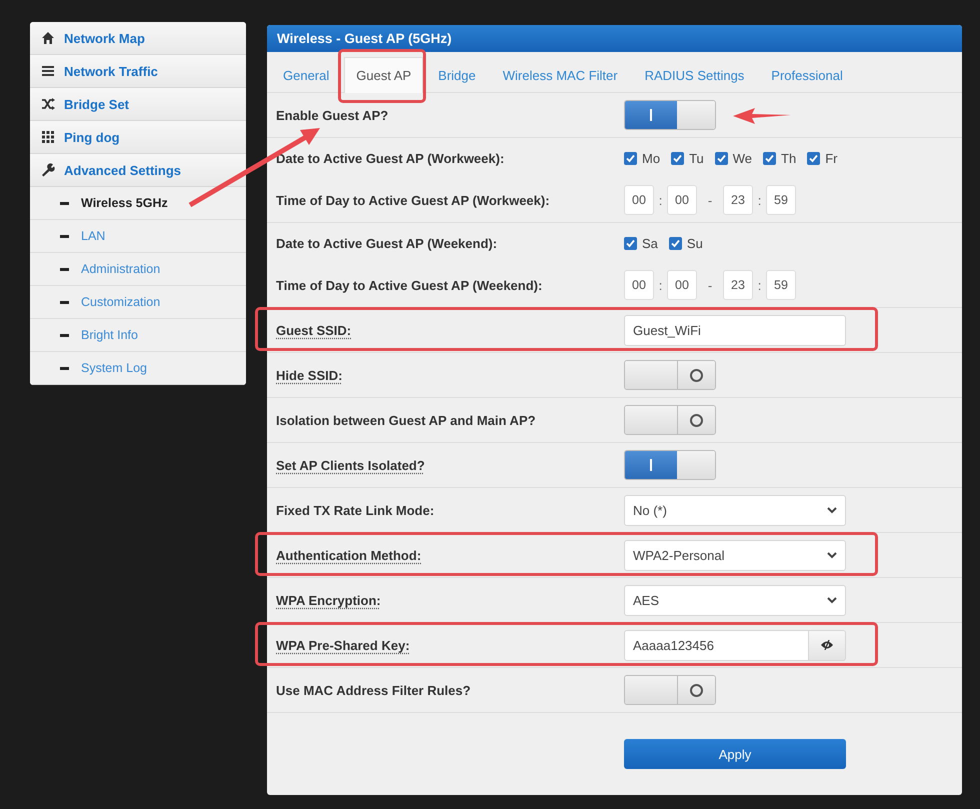 The image size is (980, 809). What do you see at coordinates (138, 71) in the screenshot?
I see `sidebar-item: Network Traffic` at bounding box center [138, 71].